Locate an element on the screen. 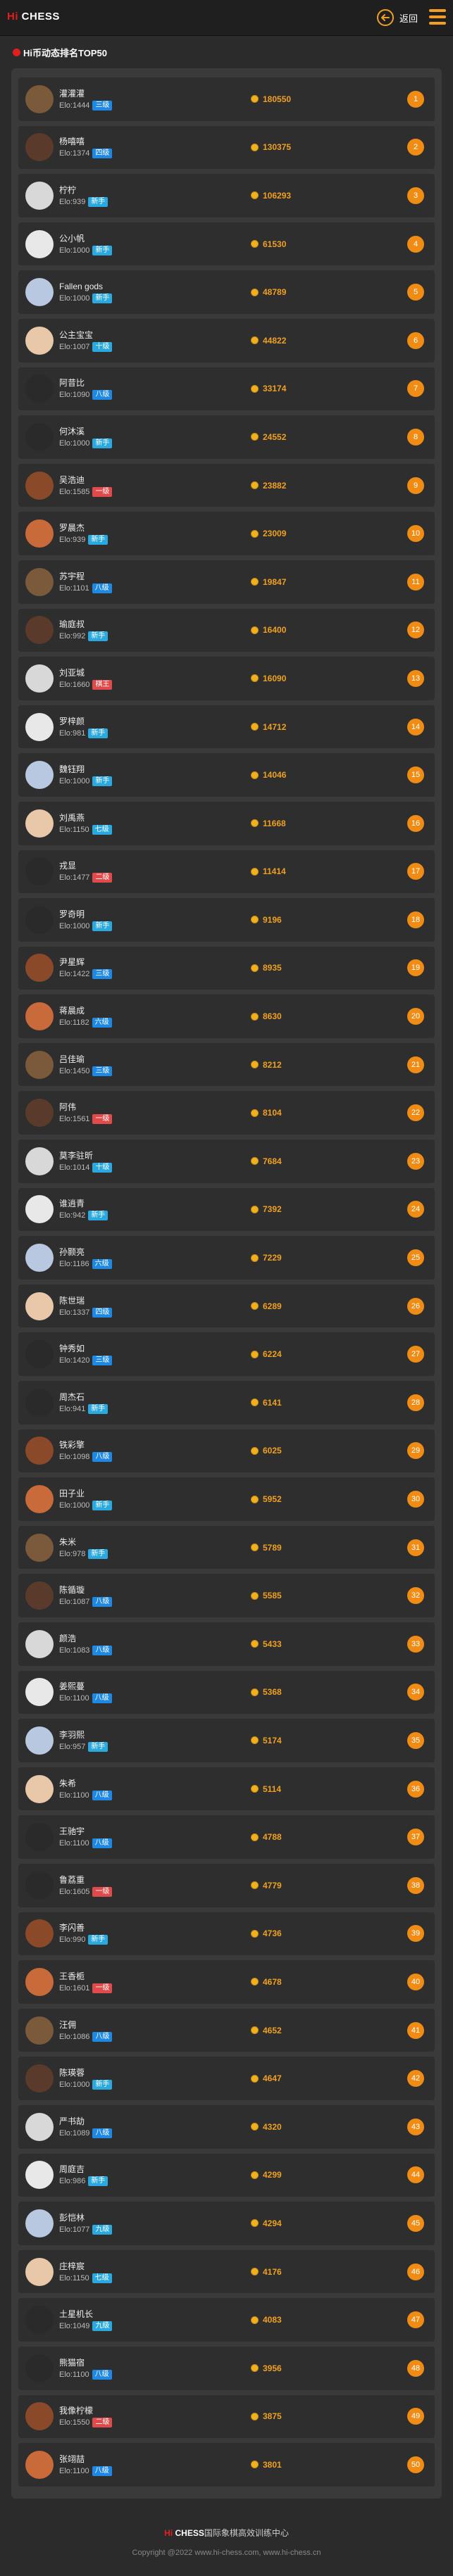  player-name: 吕佳瑜 is located at coordinates (140, 1059).